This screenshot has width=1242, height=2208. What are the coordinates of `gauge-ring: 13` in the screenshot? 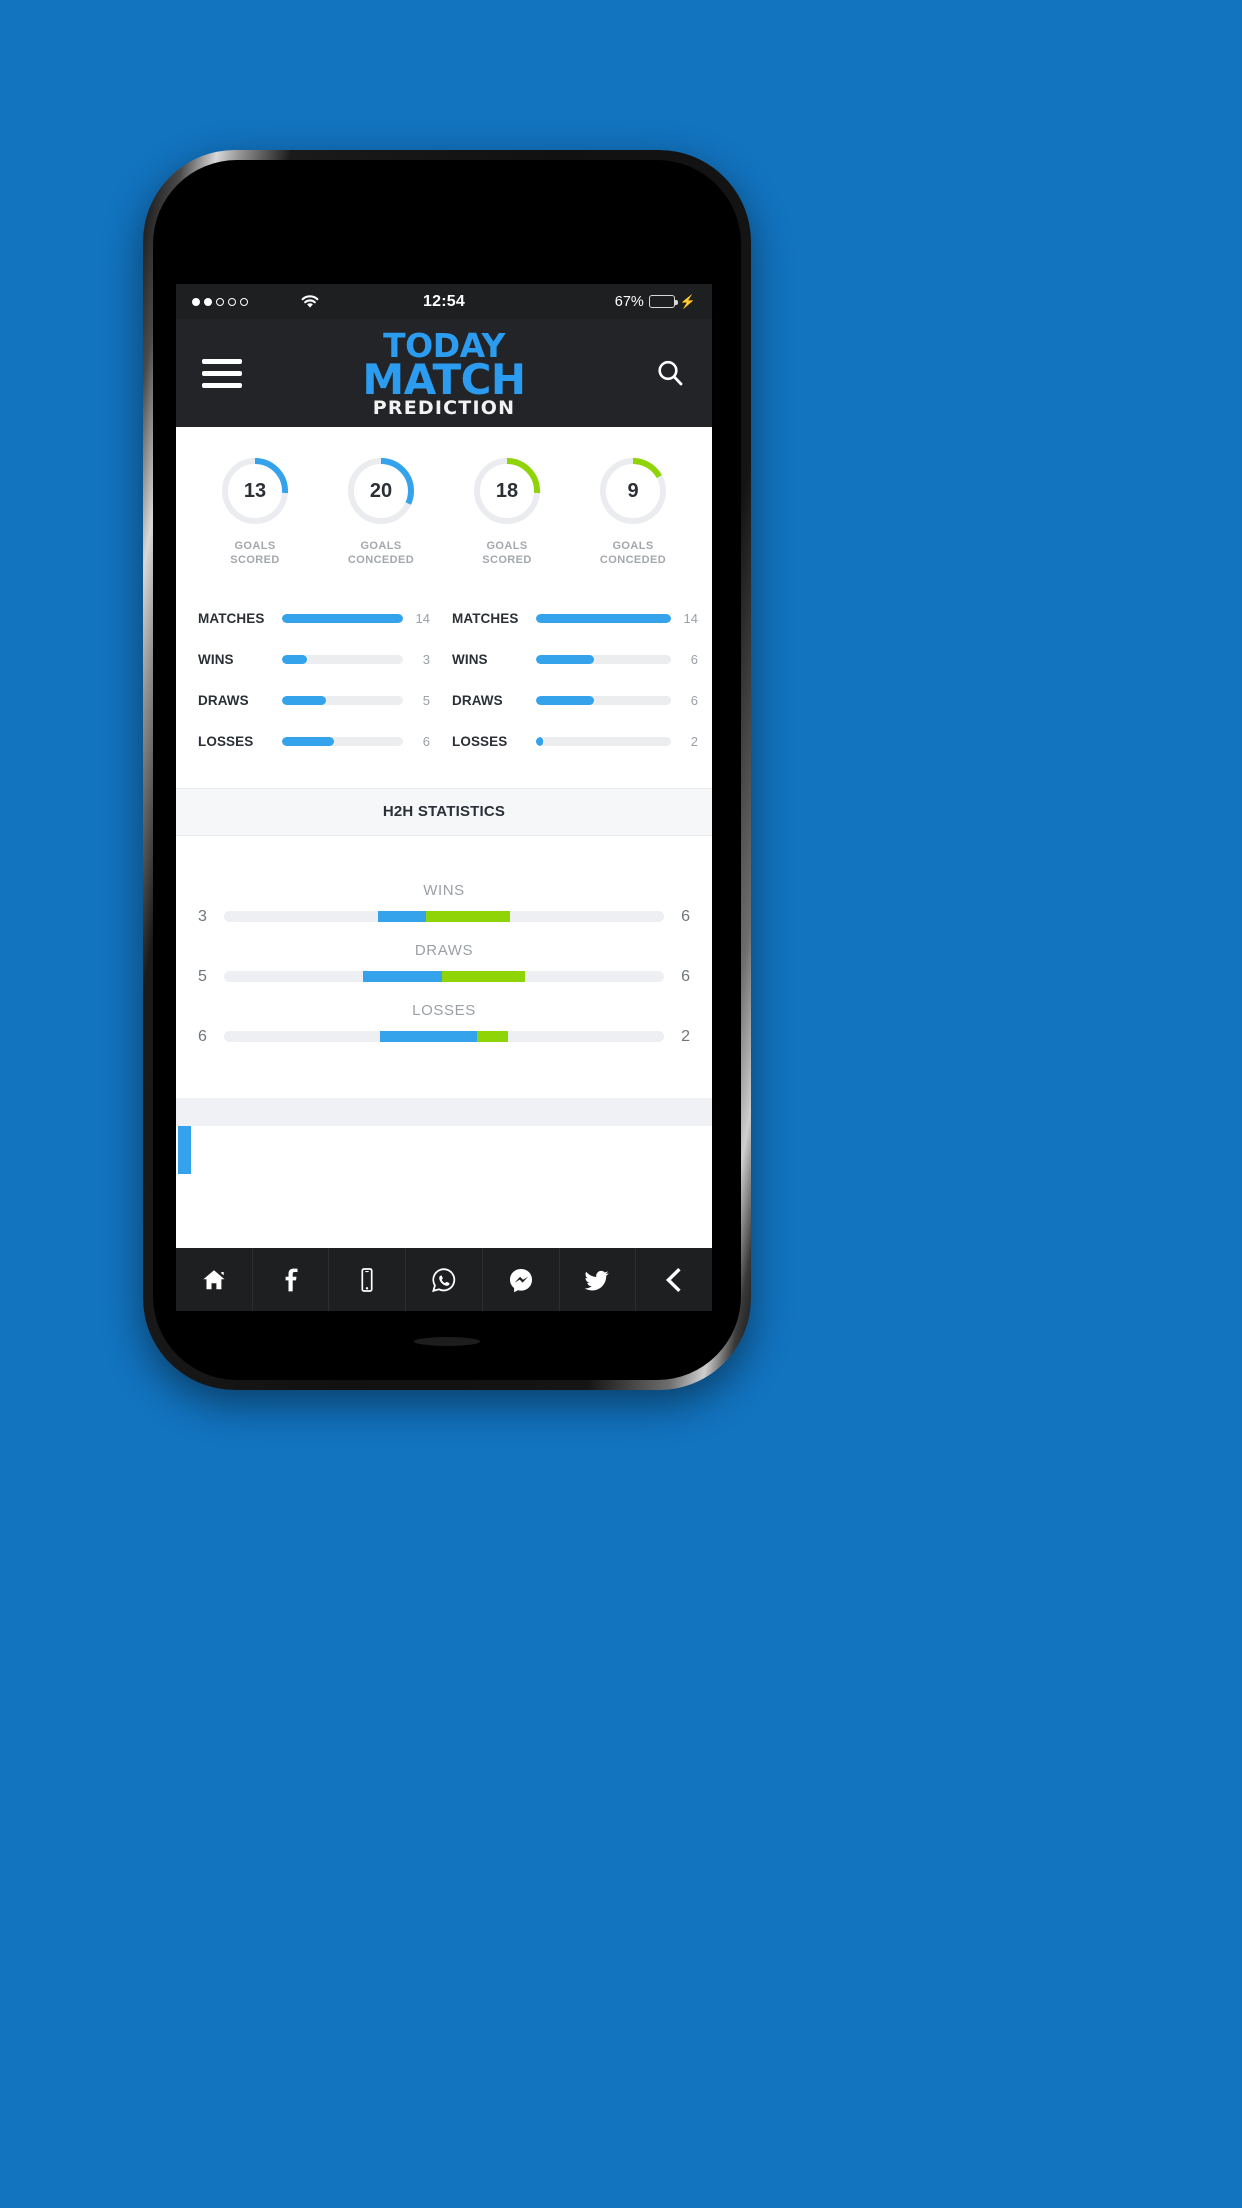 It's located at (255, 491).